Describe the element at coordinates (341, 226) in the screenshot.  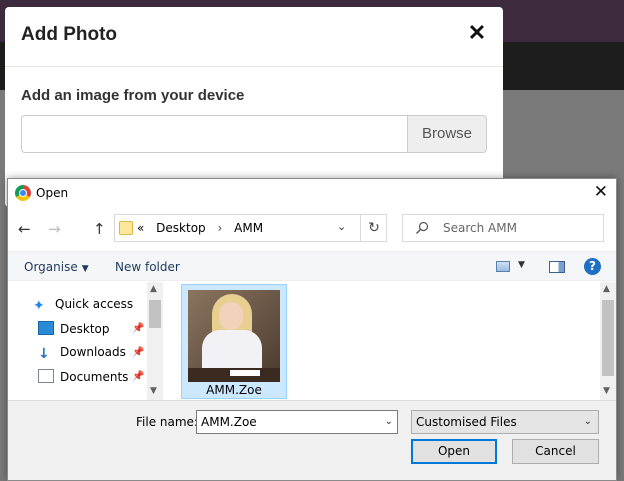
I see `address-dropdown-icon: ⌄` at that location.